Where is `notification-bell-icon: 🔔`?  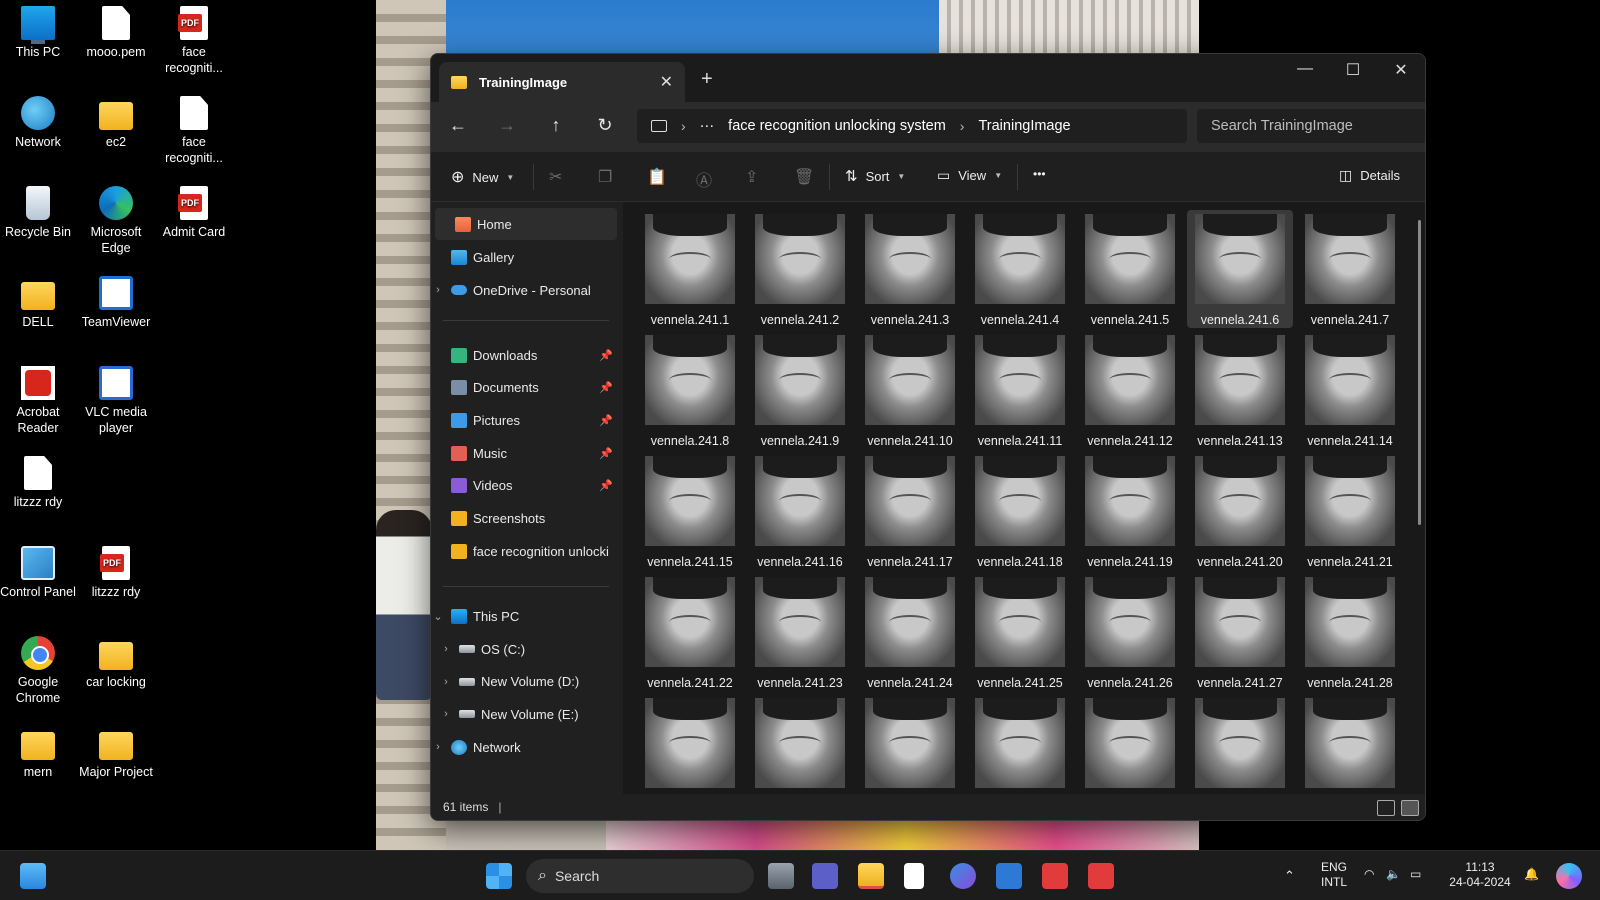 notification-bell-icon: 🔔 is located at coordinates (1531, 874).